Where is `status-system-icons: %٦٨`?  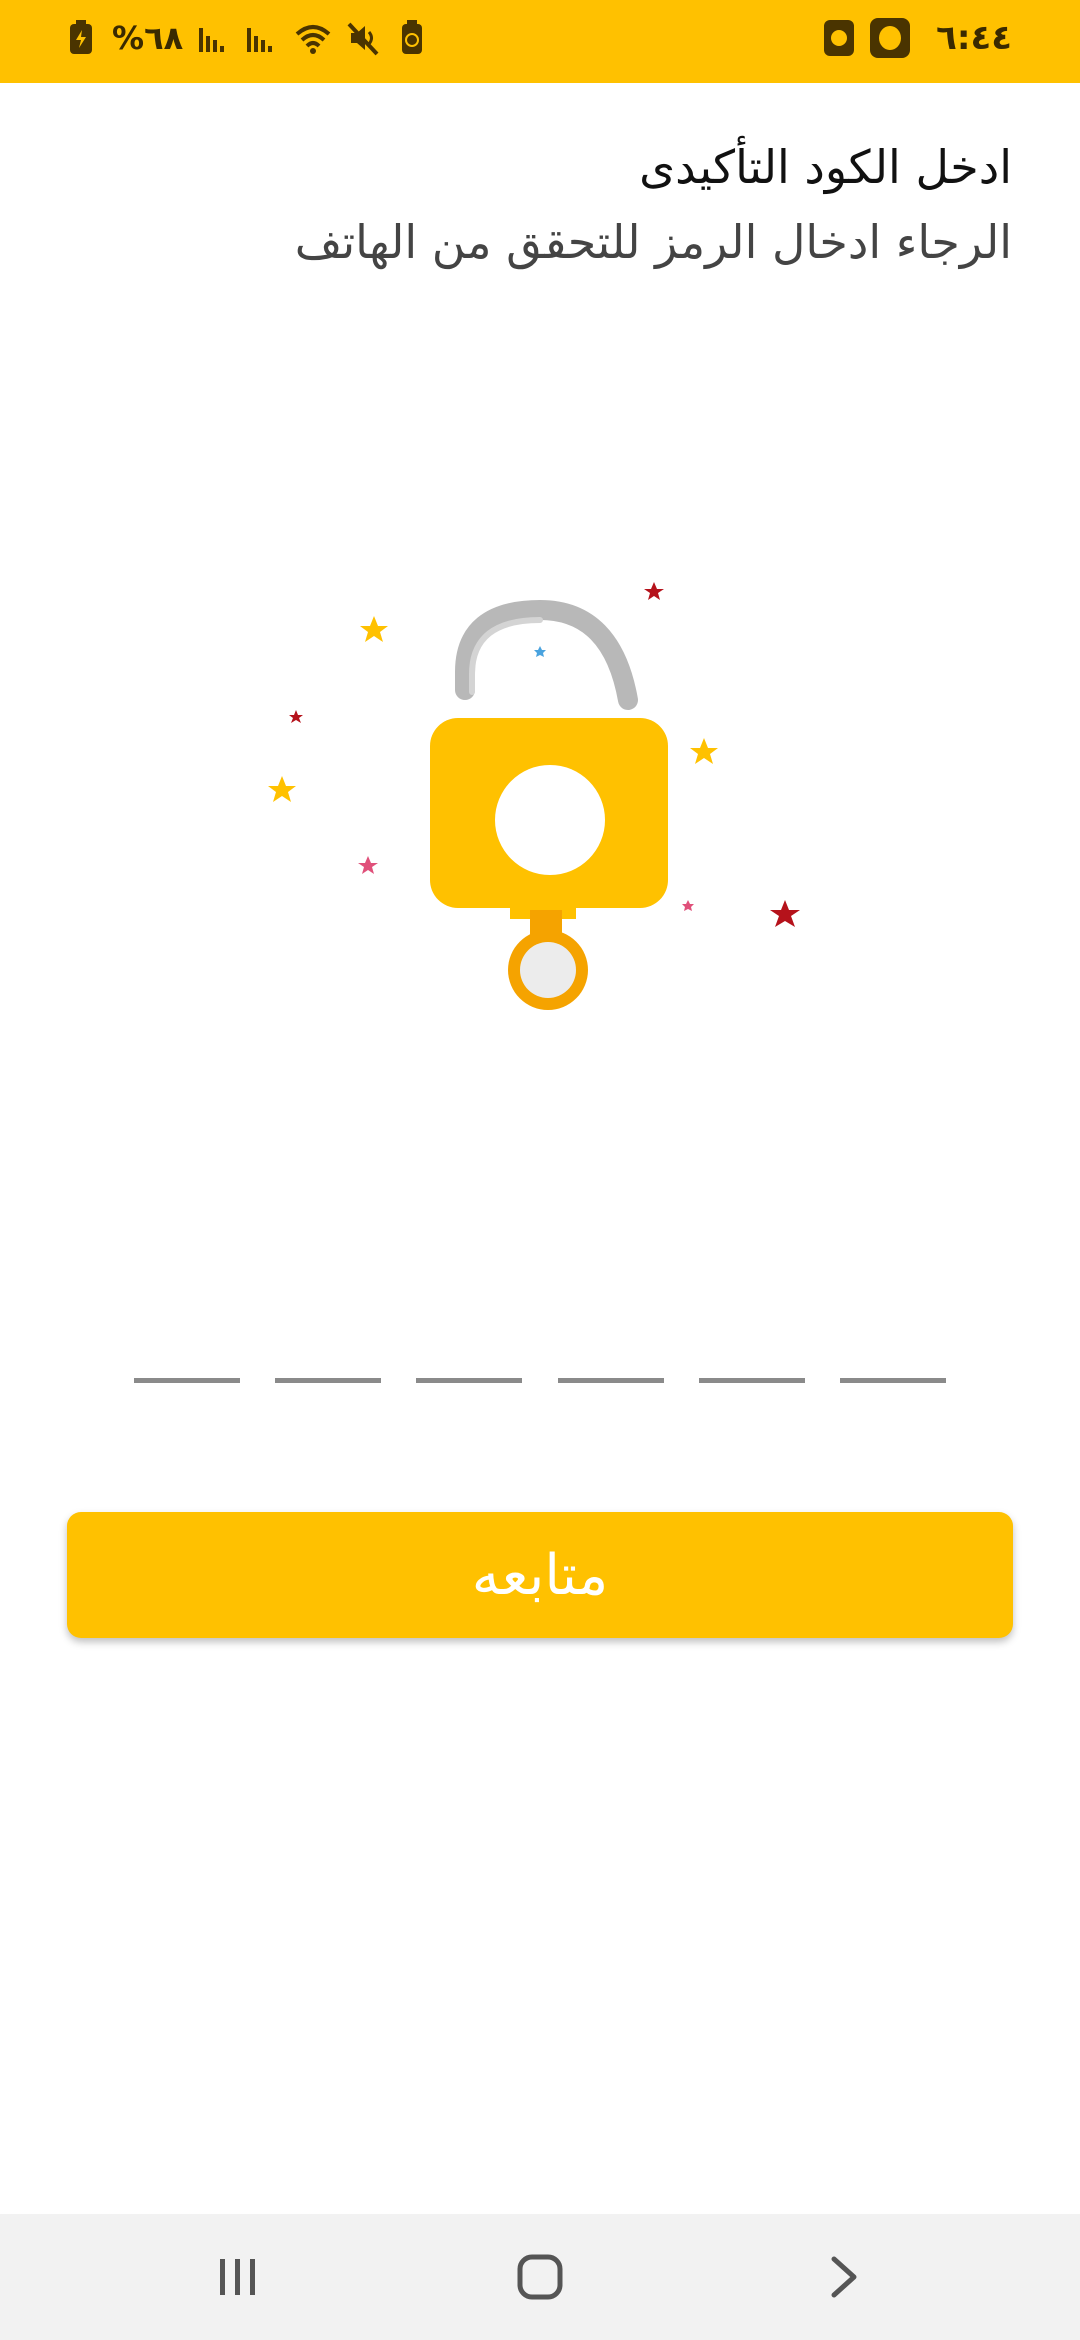
status-system-icons: %٦٨ is located at coordinates (246, 38).